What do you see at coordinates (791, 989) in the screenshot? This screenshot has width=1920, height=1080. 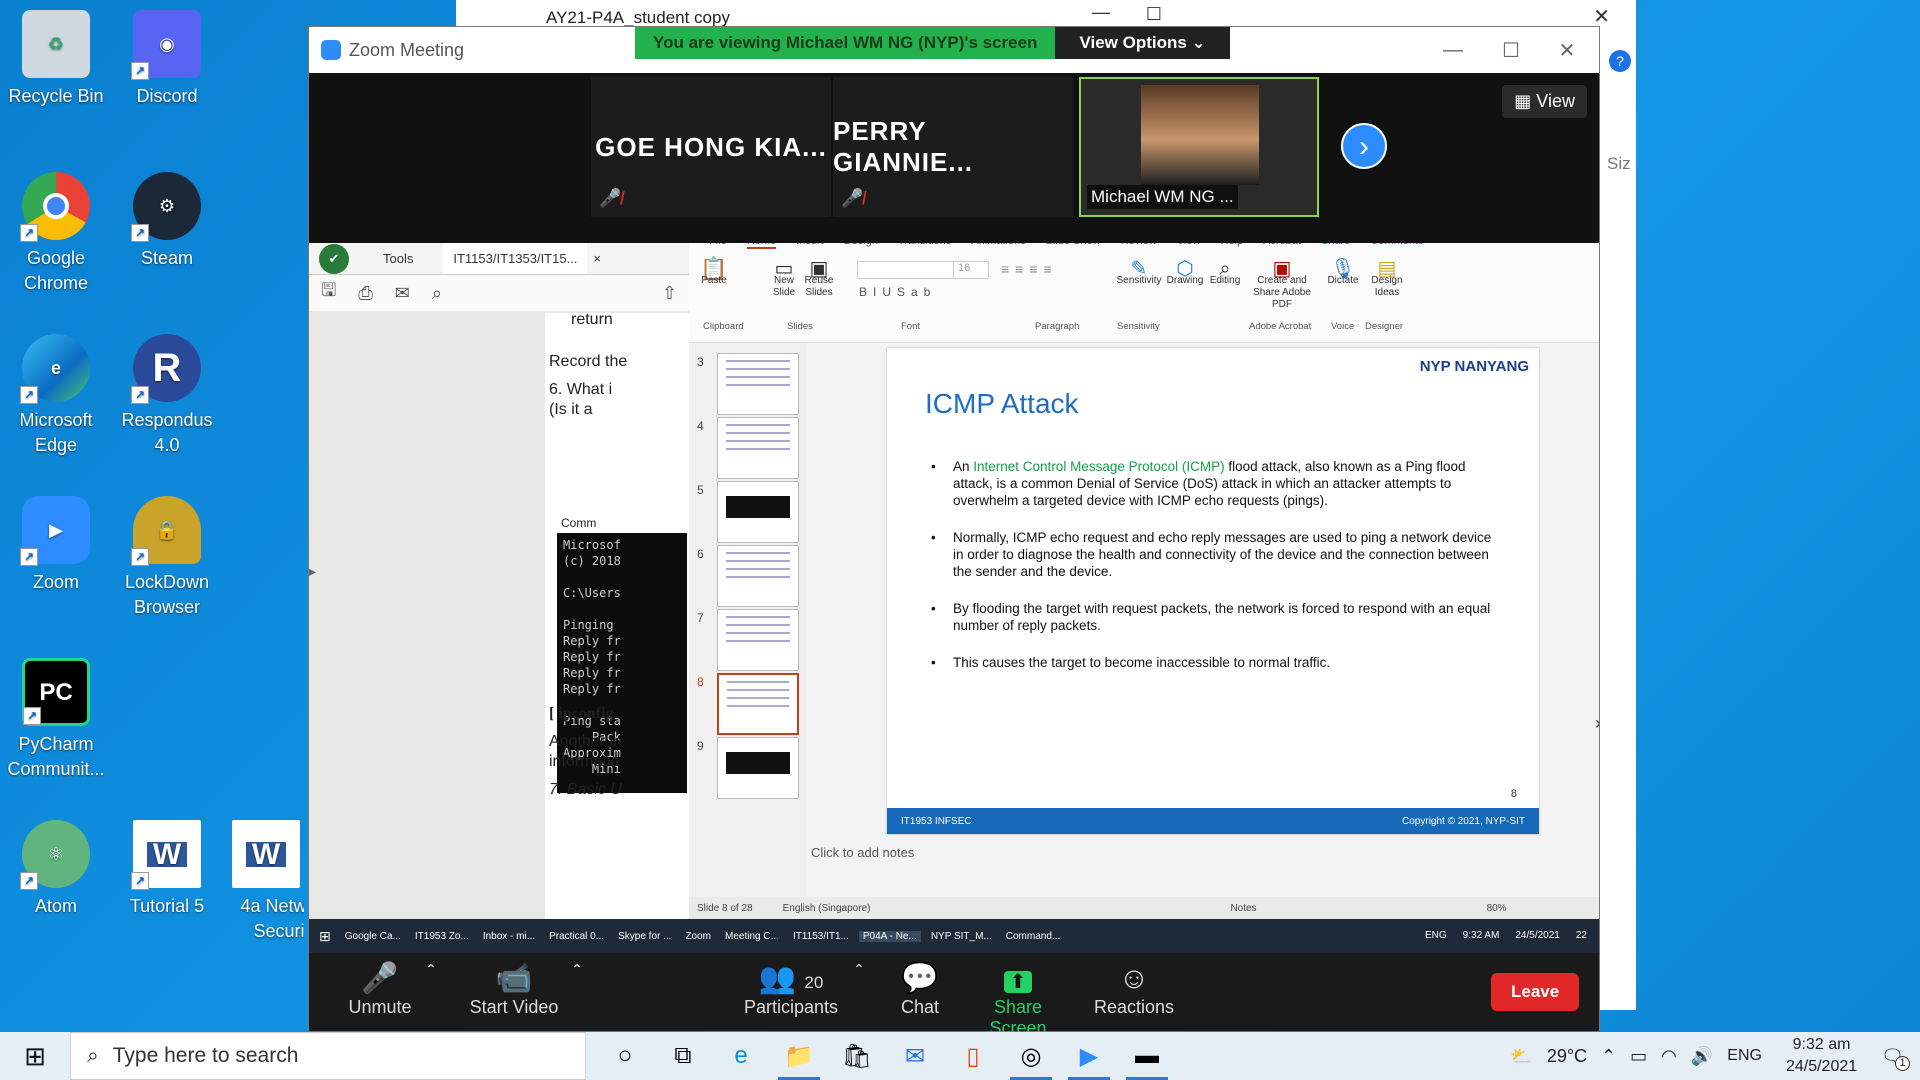 I see `participants-button: 👥 20 Participants` at bounding box center [791, 989].